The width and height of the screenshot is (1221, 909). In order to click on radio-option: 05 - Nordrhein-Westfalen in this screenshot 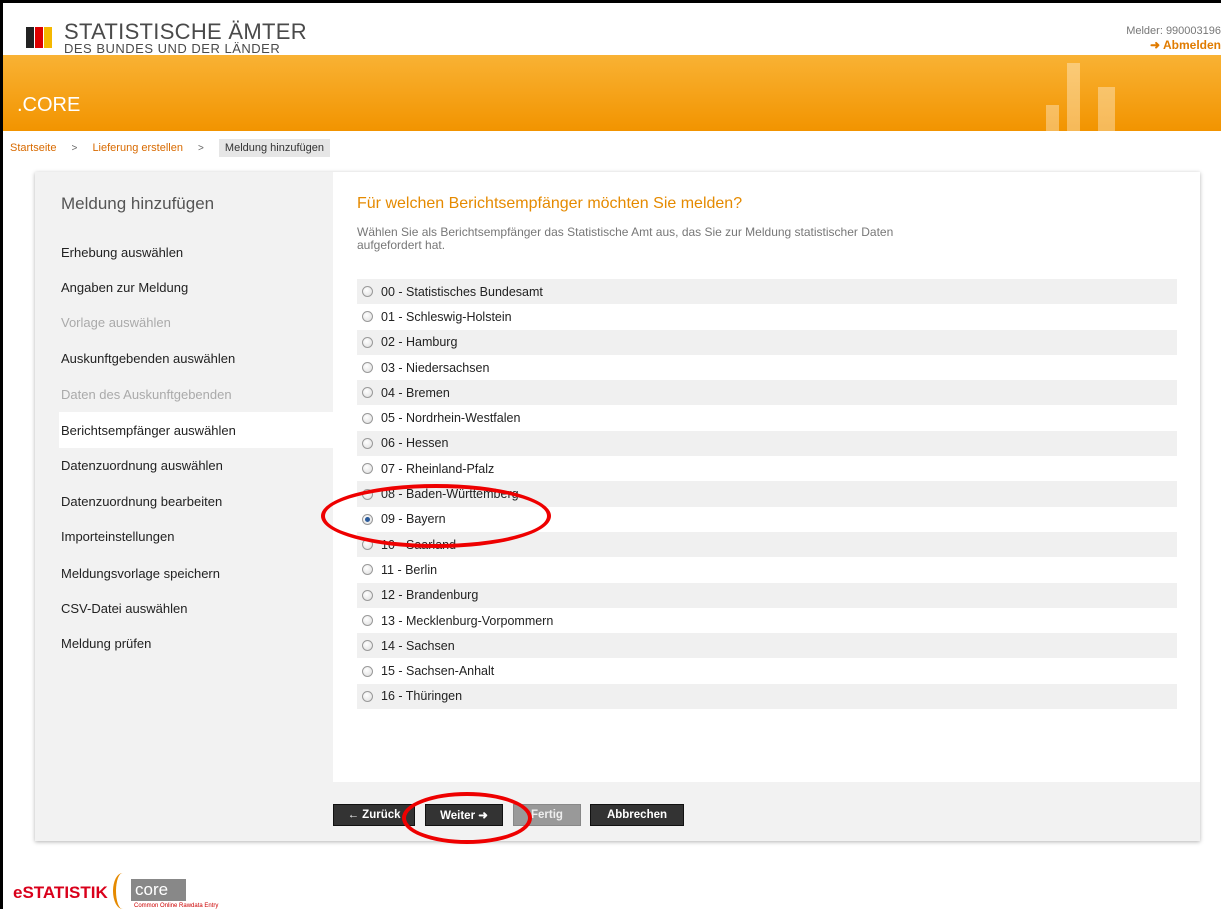, I will do `click(767, 417)`.